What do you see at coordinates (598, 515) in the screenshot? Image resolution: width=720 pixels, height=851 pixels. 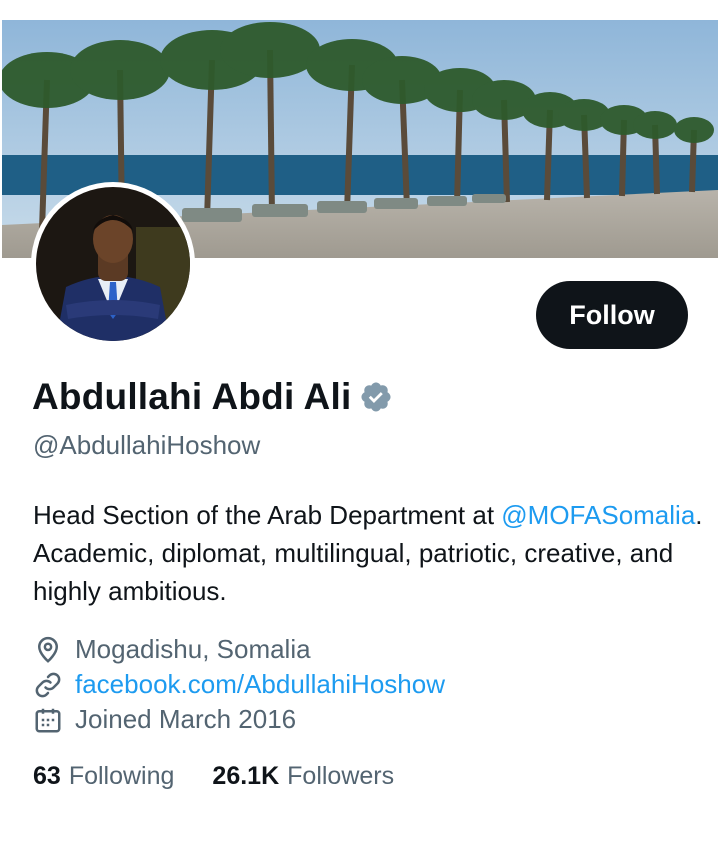 I see `bio-mention-link: @MOFASomalia` at bounding box center [598, 515].